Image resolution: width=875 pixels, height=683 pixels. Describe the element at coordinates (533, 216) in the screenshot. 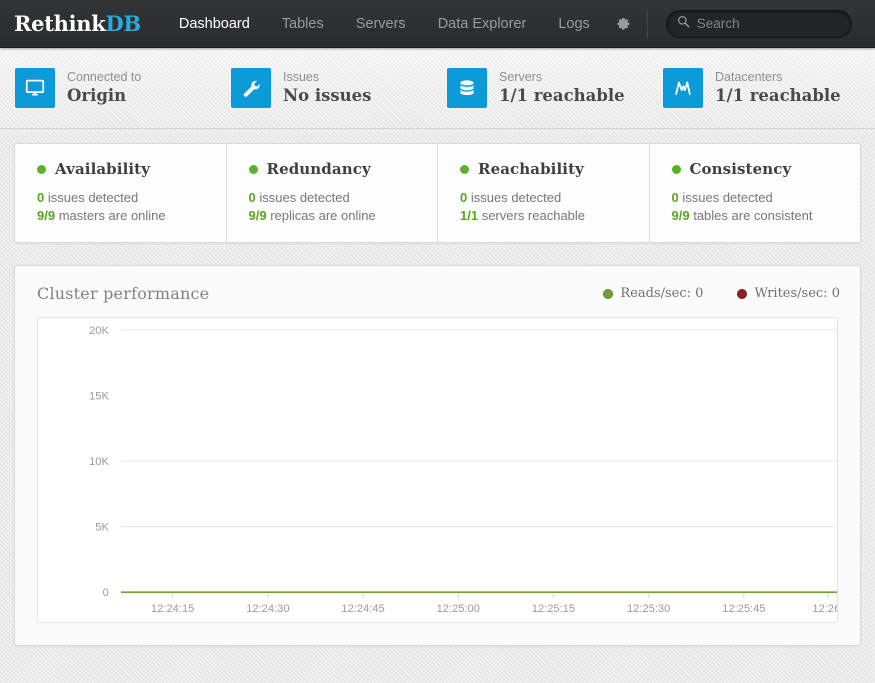

I see `issue-card-line-2-text: servers reachable` at that location.